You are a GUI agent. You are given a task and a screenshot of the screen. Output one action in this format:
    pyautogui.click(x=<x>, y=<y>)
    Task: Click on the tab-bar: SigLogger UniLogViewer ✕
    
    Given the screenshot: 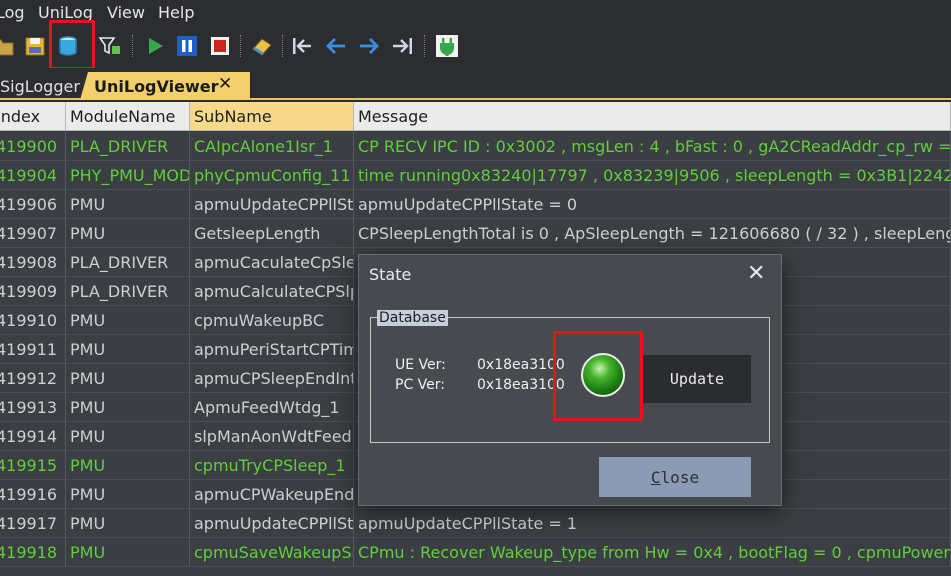 What is the action you would take?
    pyautogui.click(x=475, y=84)
    